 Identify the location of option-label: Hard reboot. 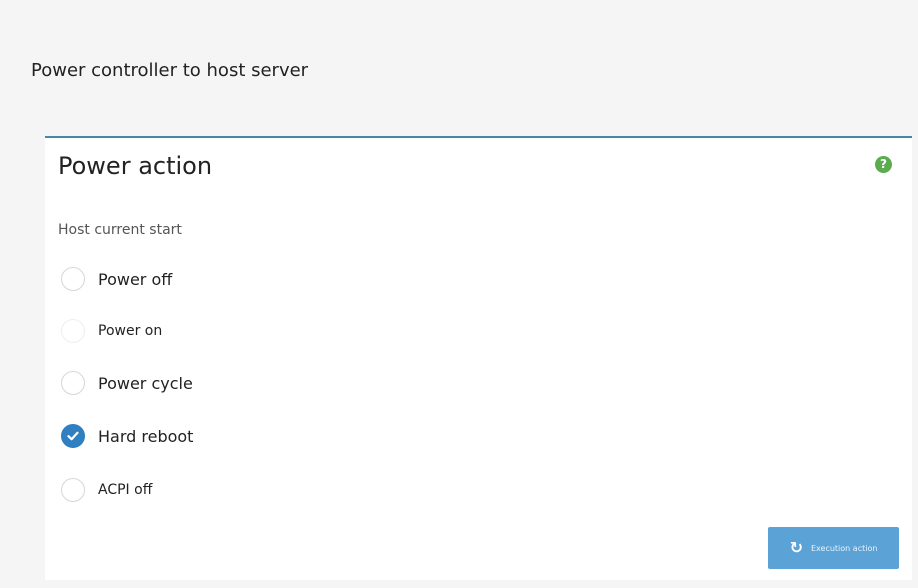
(146, 436).